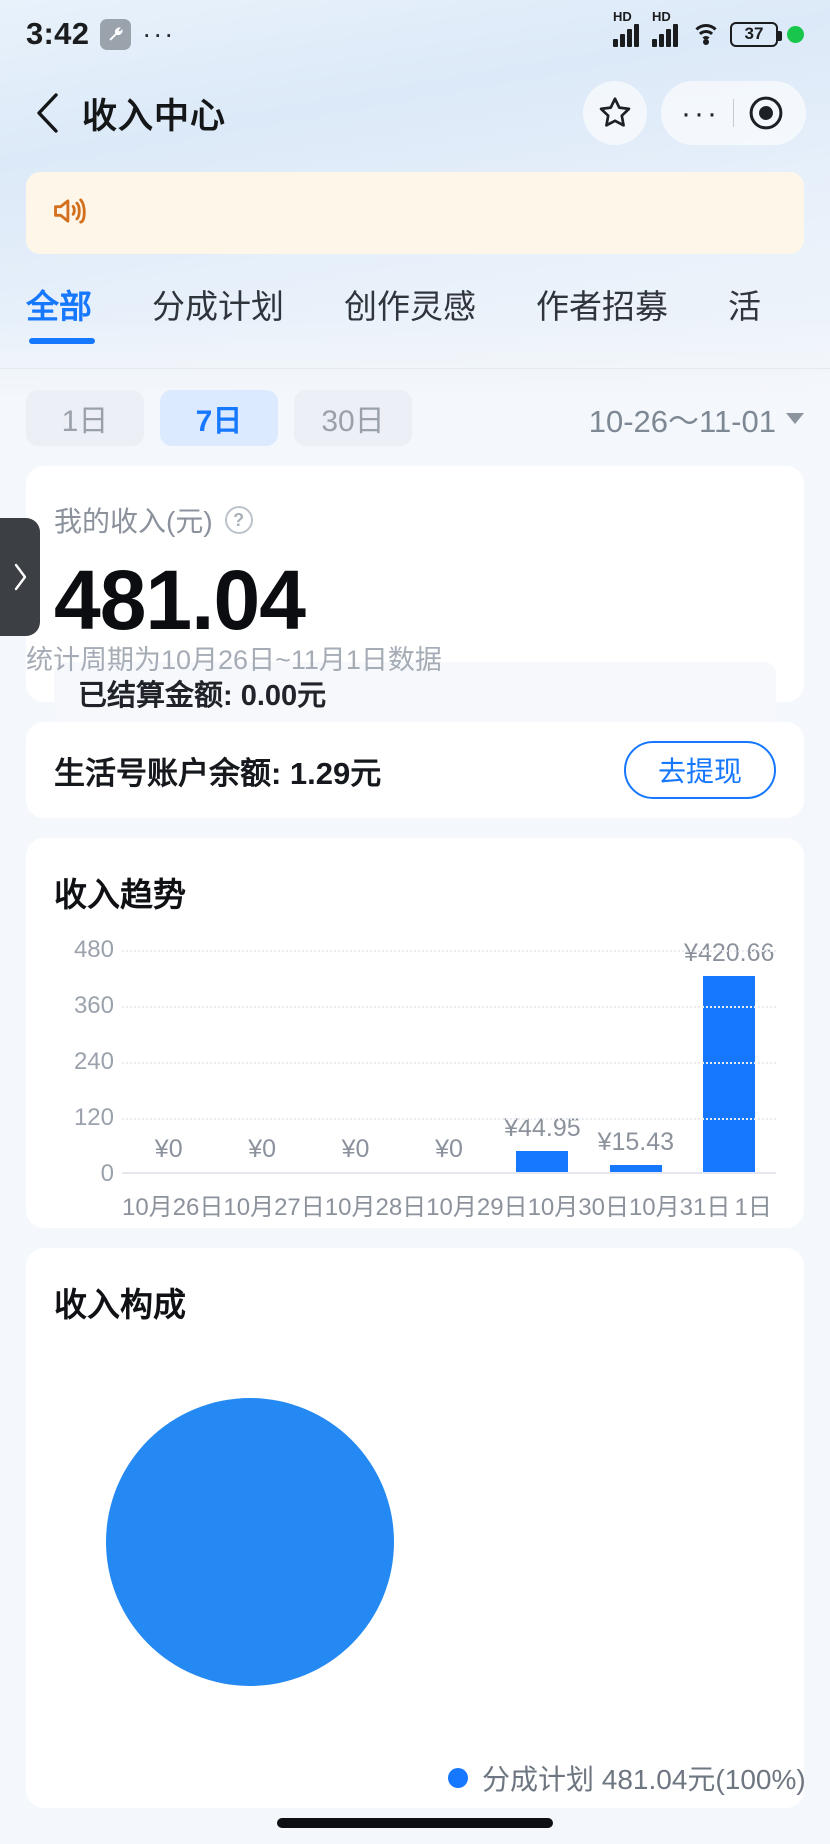 The width and height of the screenshot is (830, 1844). I want to click on wifi-icon, so click(706, 34).